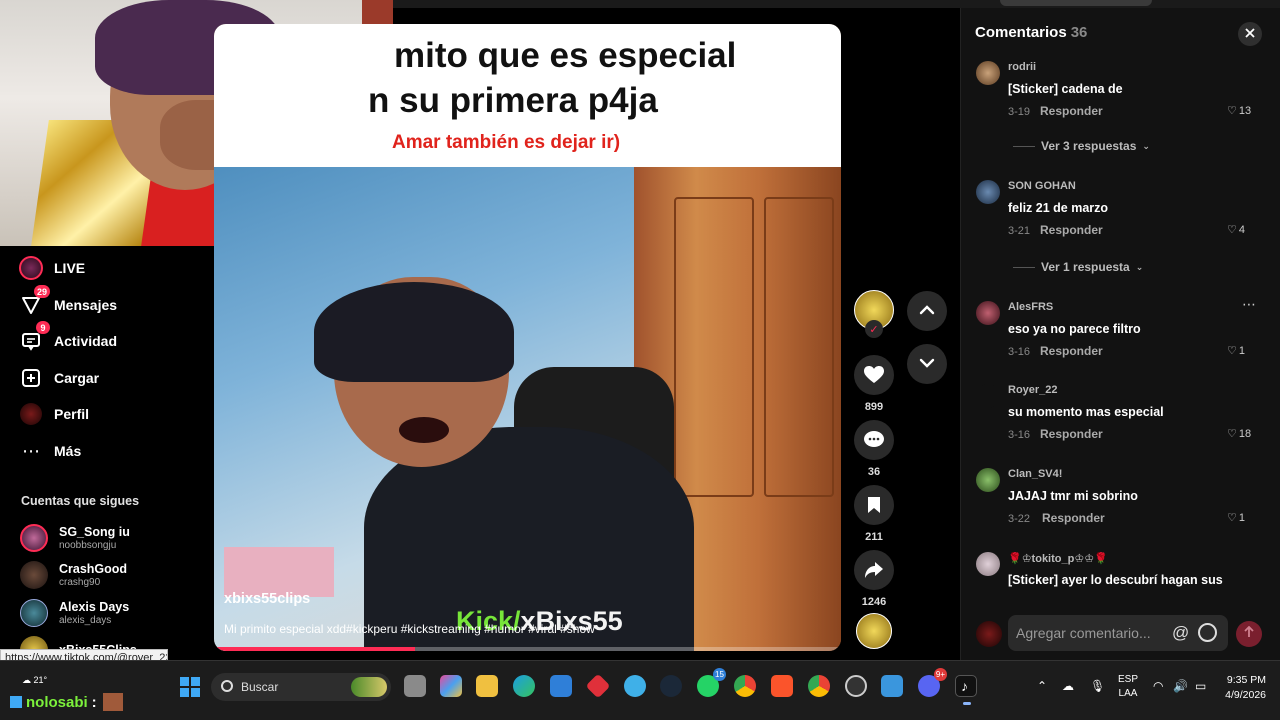 Image resolution: width=1280 pixels, height=720 pixels. What do you see at coordinates (856, 686) in the screenshot?
I see `obs-app` at bounding box center [856, 686].